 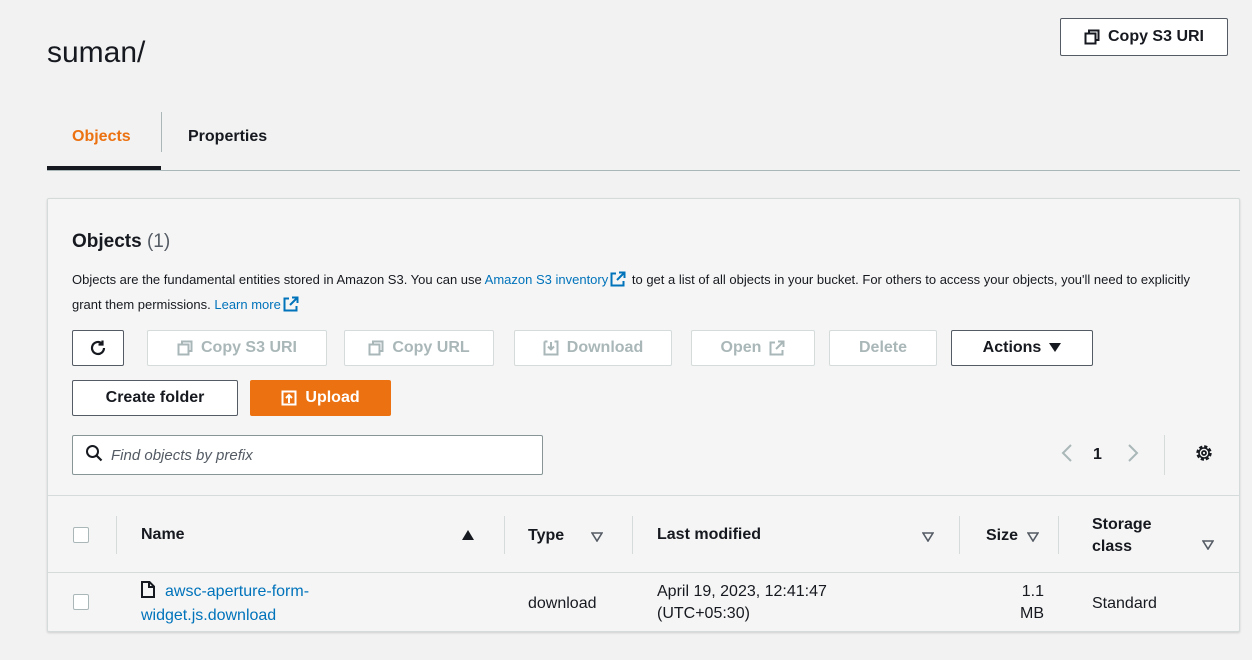 What do you see at coordinates (1112, 546) in the screenshot?
I see `column-storage-class-line2: class` at bounding box center [1112, 546].